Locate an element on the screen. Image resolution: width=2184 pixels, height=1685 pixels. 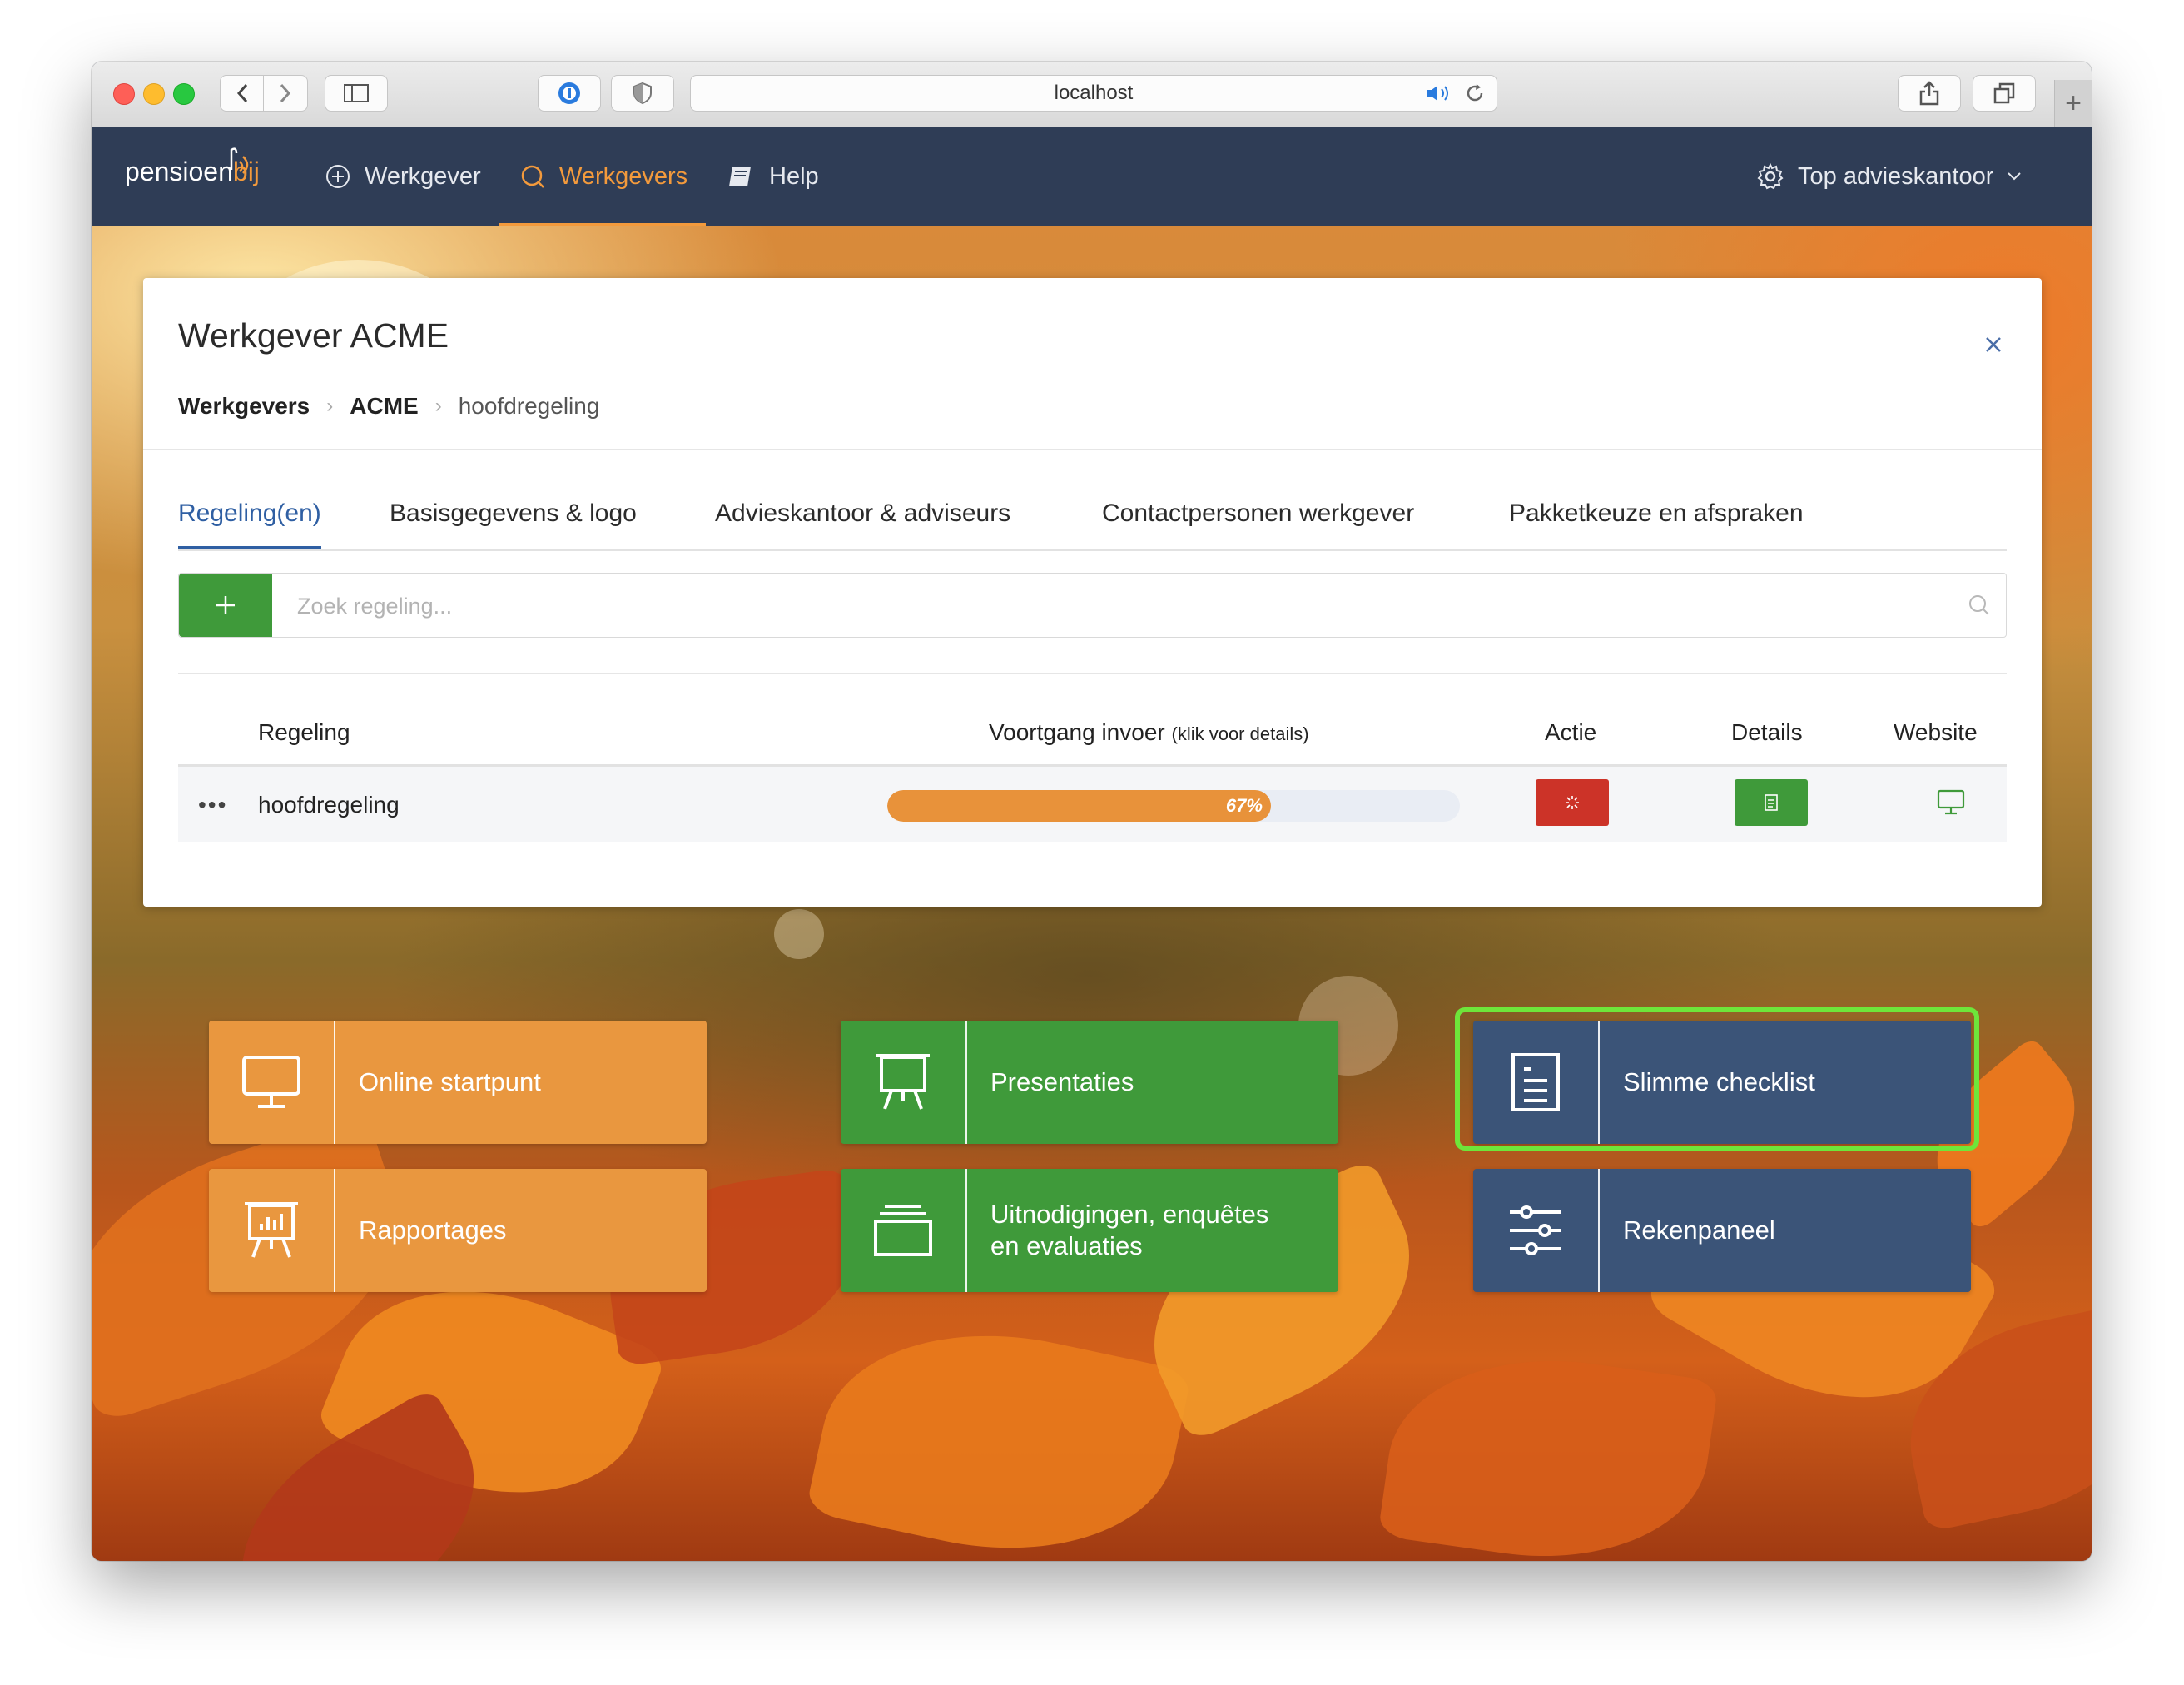
nav-werkgever: Werkgever is located at coordinates (403, 177).